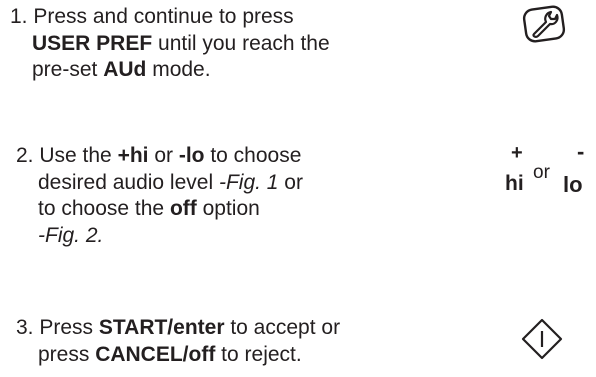 Image resolution: width=596 pixels, height=377 pixels. What do you see at coordinates (581, 151) in the screenshot?
I see `minus-sign: -` at bounding box center [581, 151].